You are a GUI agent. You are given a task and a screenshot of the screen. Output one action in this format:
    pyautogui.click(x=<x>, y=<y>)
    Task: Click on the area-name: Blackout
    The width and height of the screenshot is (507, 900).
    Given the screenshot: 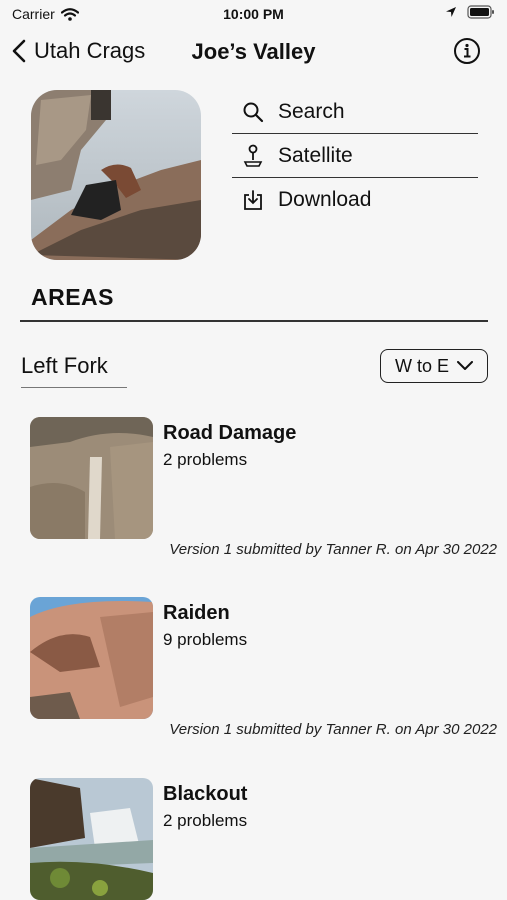 What is the action you would take?
    pyautogui.click(x=205, y=794)
    